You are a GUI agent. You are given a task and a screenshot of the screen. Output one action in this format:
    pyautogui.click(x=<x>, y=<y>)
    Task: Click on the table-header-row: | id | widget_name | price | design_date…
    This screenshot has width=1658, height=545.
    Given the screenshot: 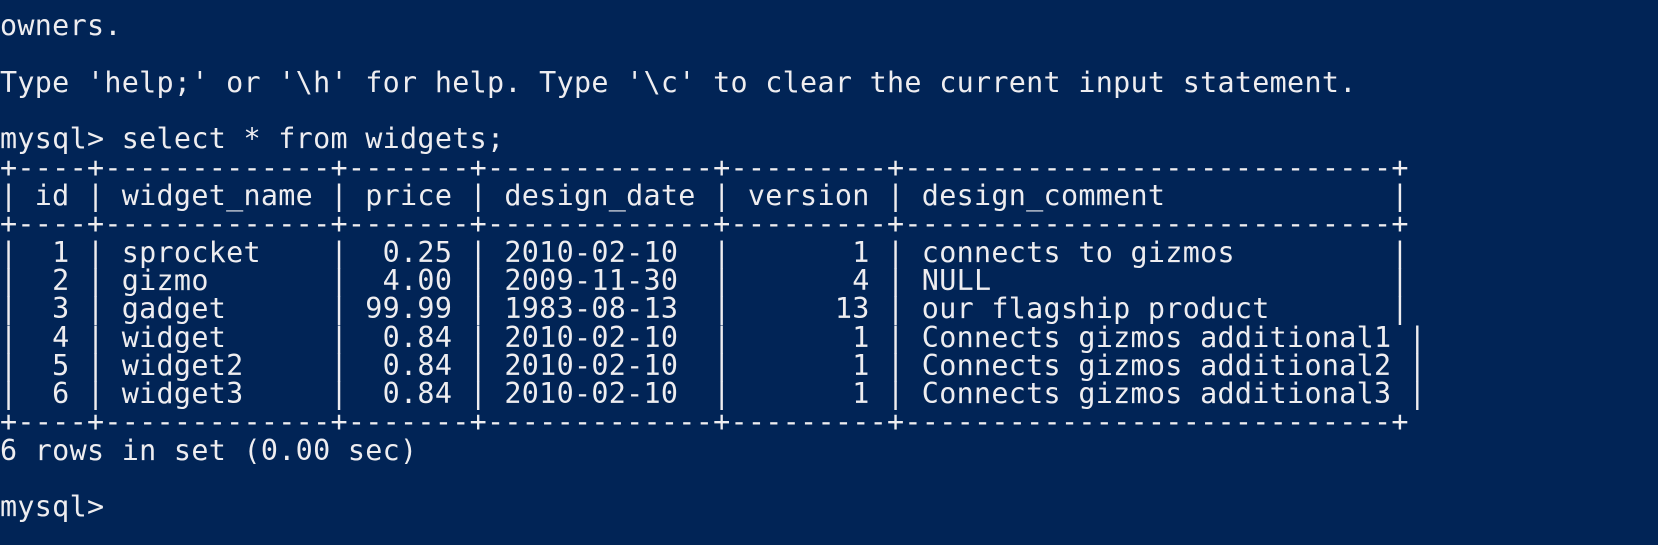 What is the action you would take?
    pyautogui.click(x=704, y=196)
    